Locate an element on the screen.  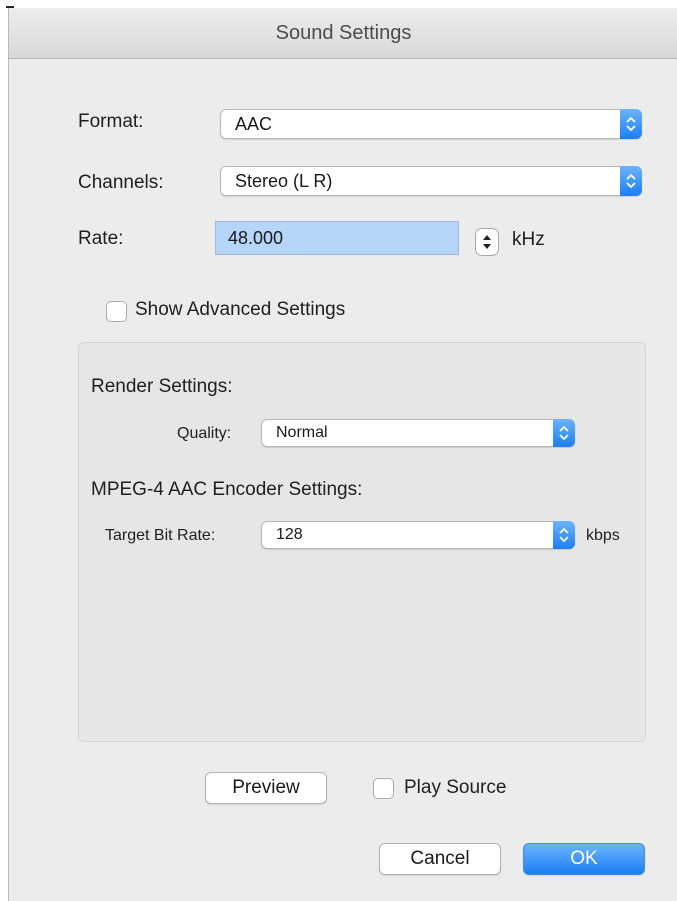
rate-stepper is located at coordinates (487, 242).